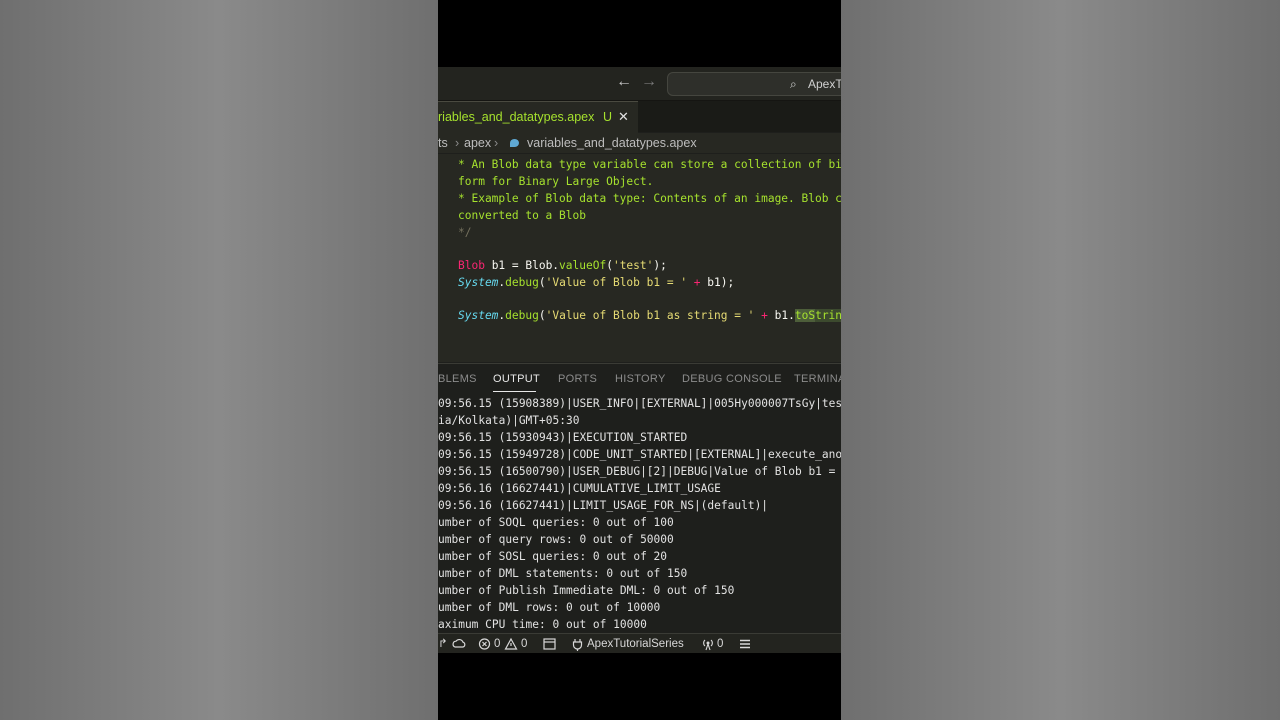 Image resolution: width=1280 pixels, height=720 pixels. I want to click on command-center-label: ApexTu, so click(824, 84).